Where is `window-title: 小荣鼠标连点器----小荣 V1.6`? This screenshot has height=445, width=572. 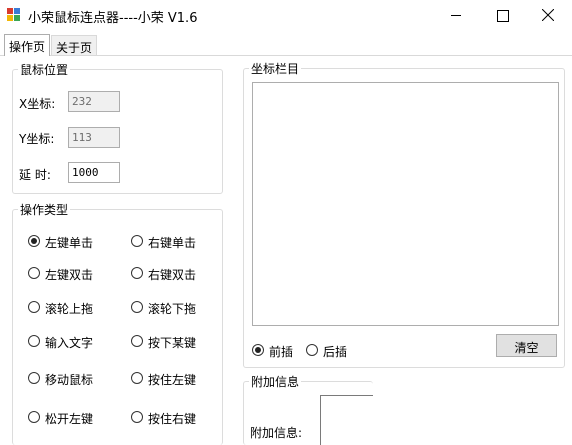
window-title: 小荣鼠标连点器----小荣 V1.6 is located at coordinates (113, 18).